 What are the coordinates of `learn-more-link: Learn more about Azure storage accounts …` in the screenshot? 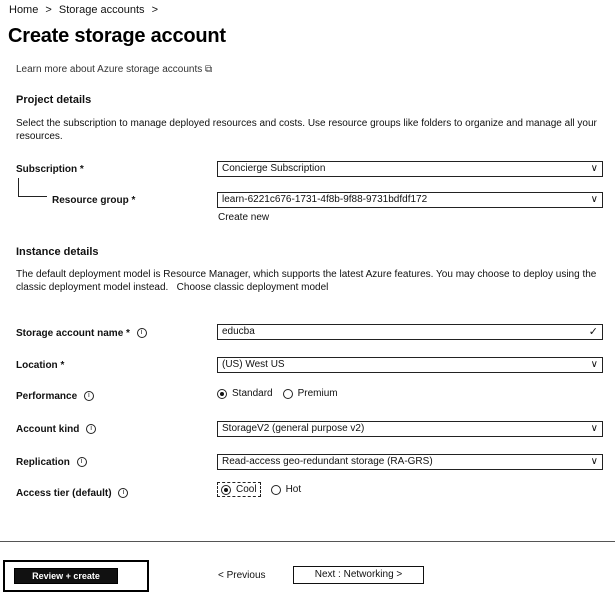 It's located at (114, 69).